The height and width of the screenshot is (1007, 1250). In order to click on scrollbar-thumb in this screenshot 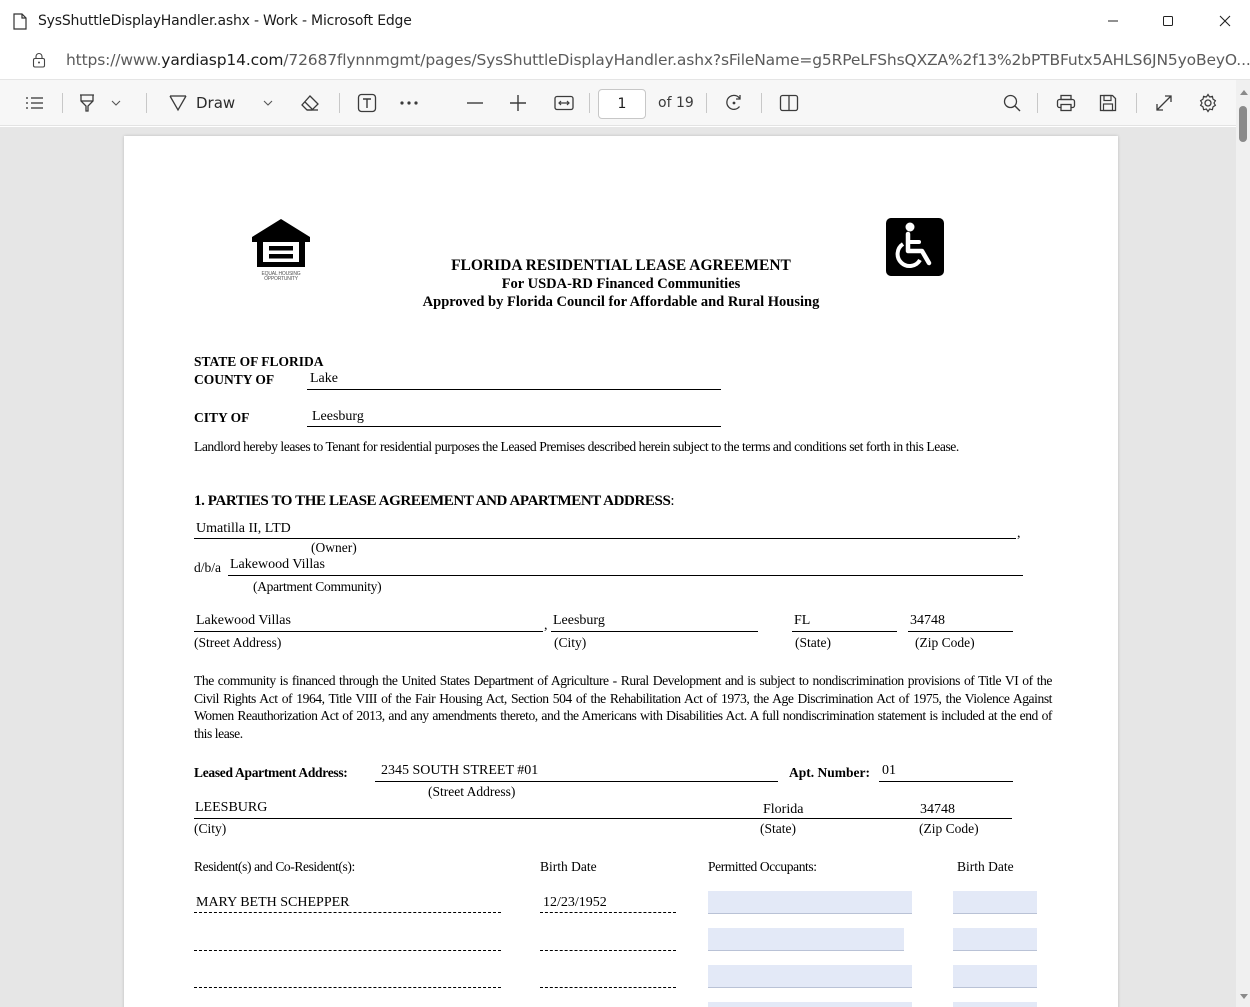, I will do `click(1243, 124)`.